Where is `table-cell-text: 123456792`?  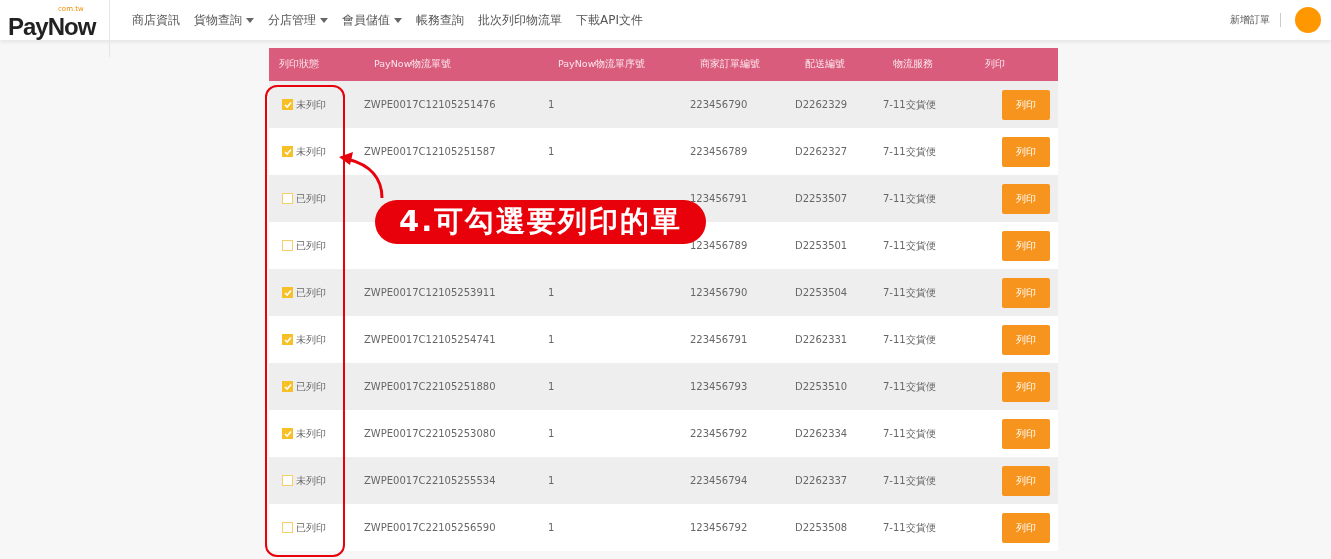
table-cell-text: 123456792 is located at coordinates (719, 527).